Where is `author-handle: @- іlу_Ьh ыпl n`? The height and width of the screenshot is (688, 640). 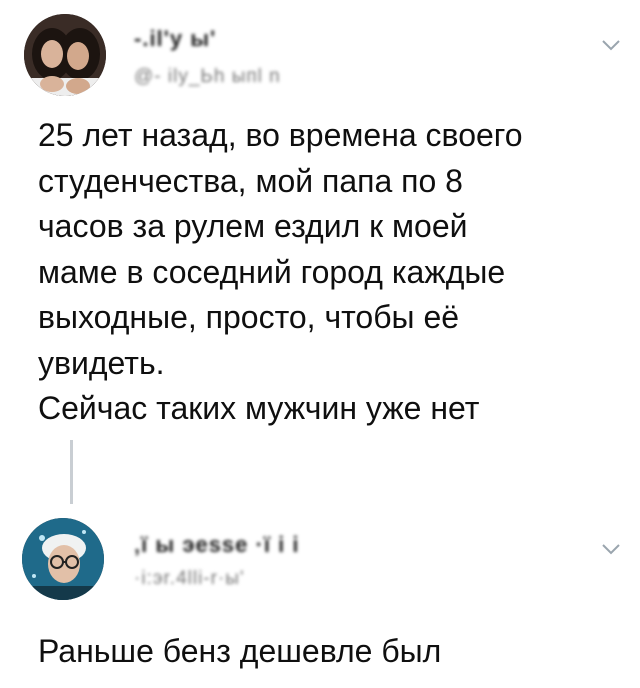 author-handle: @- іlу_Ьh ыпl n is located at coordinates (207, 77).